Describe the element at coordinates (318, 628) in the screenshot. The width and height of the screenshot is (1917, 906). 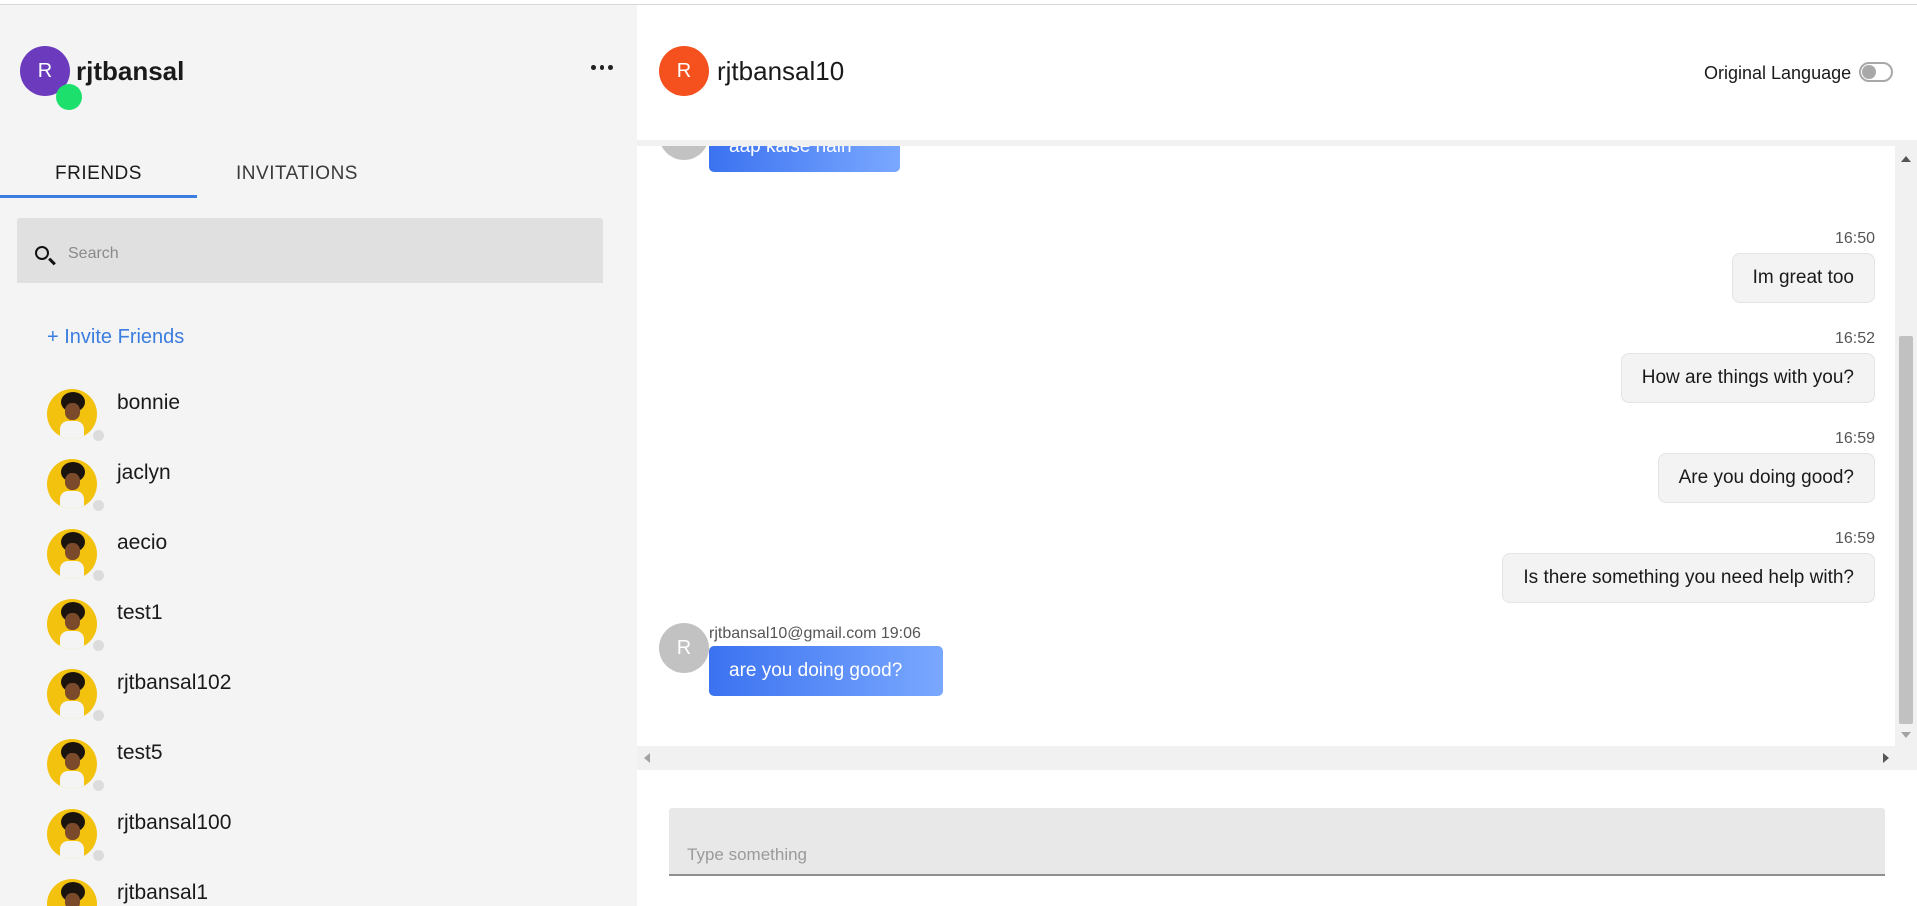
I see `friend-list-item: test1` at that location.